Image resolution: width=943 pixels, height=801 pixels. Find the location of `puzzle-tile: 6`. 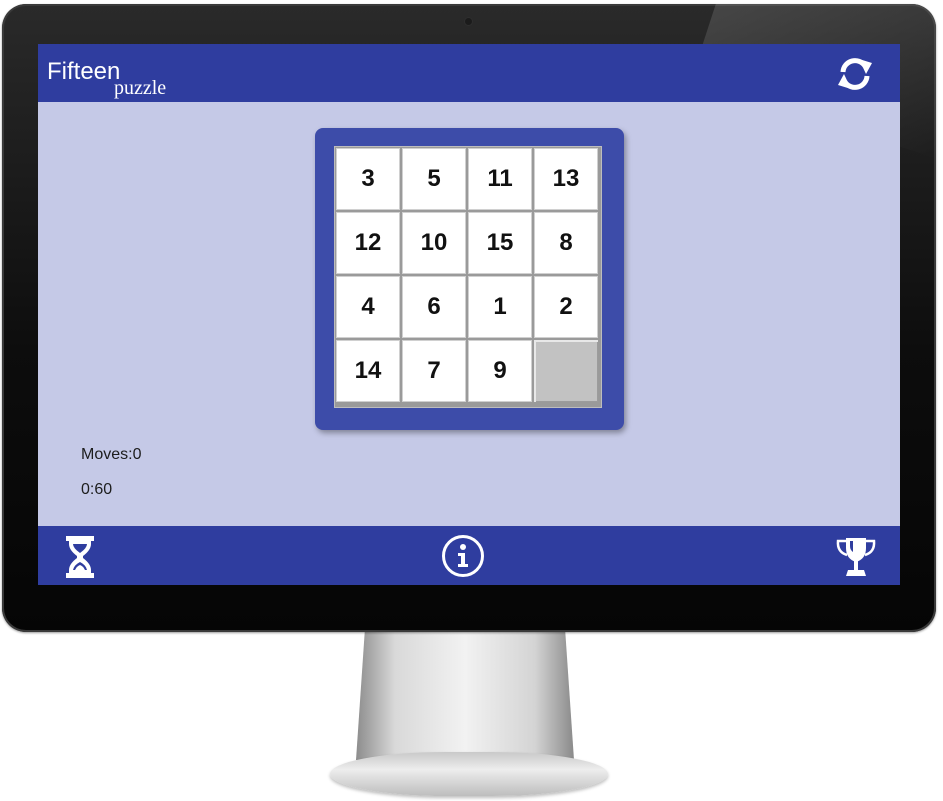

puzzle-tile: 6 is located at coordinates (434, 307).